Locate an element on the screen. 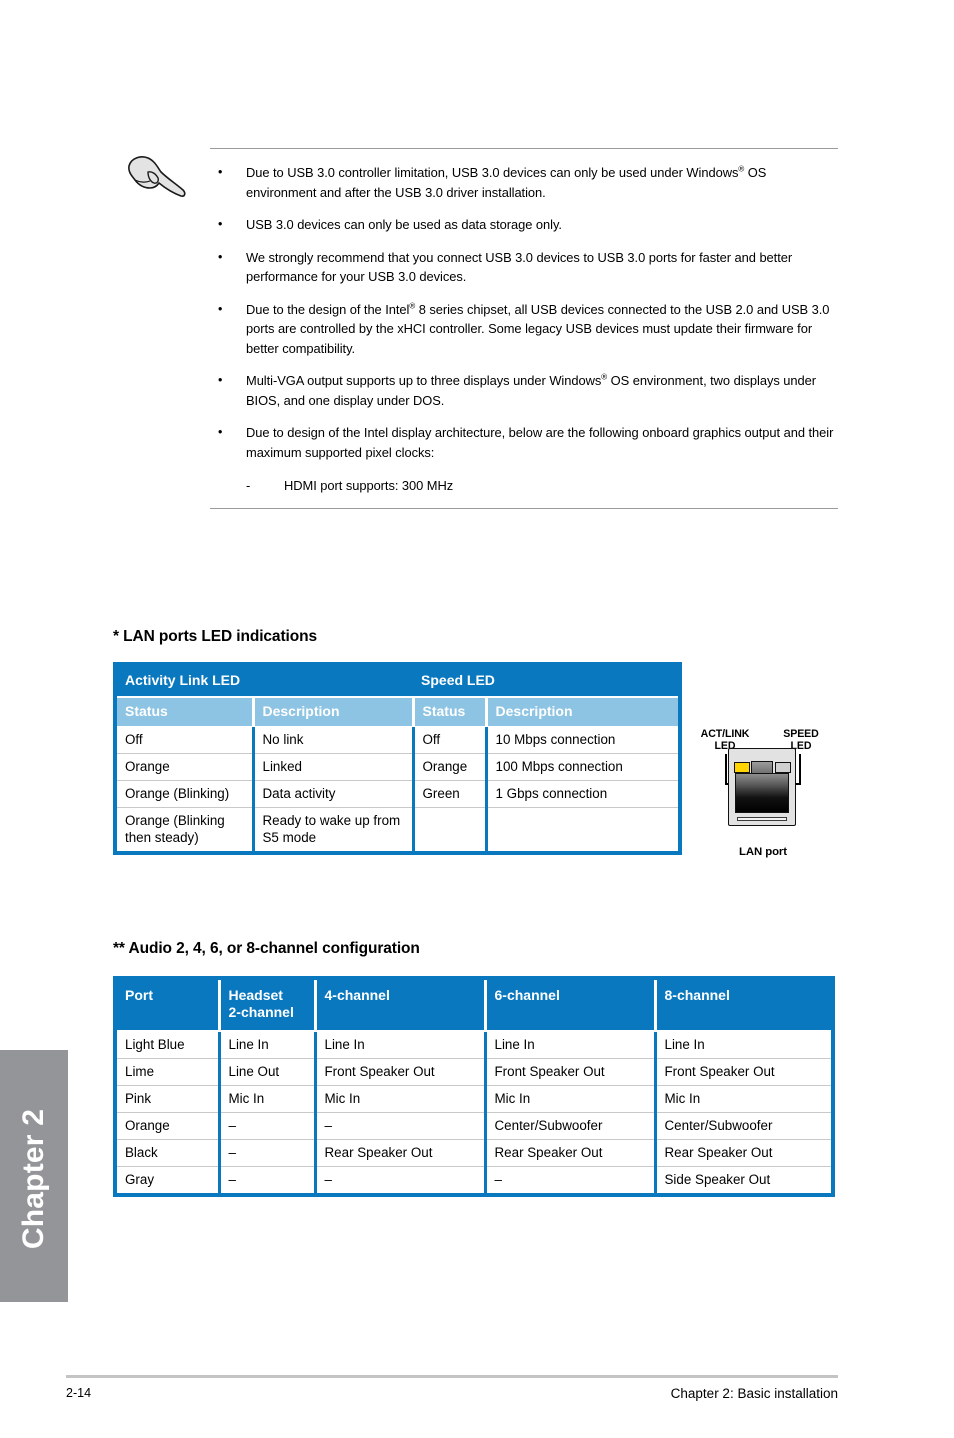  header-headset-2channel: Headset 2-channel is located at coordinates (268, 1005).